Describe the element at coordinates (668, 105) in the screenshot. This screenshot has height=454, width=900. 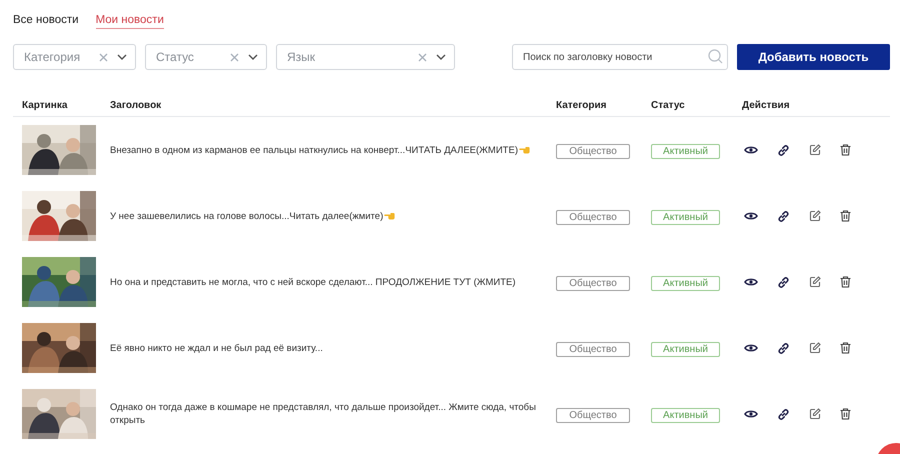
I see `column-header: Статус` at that location.